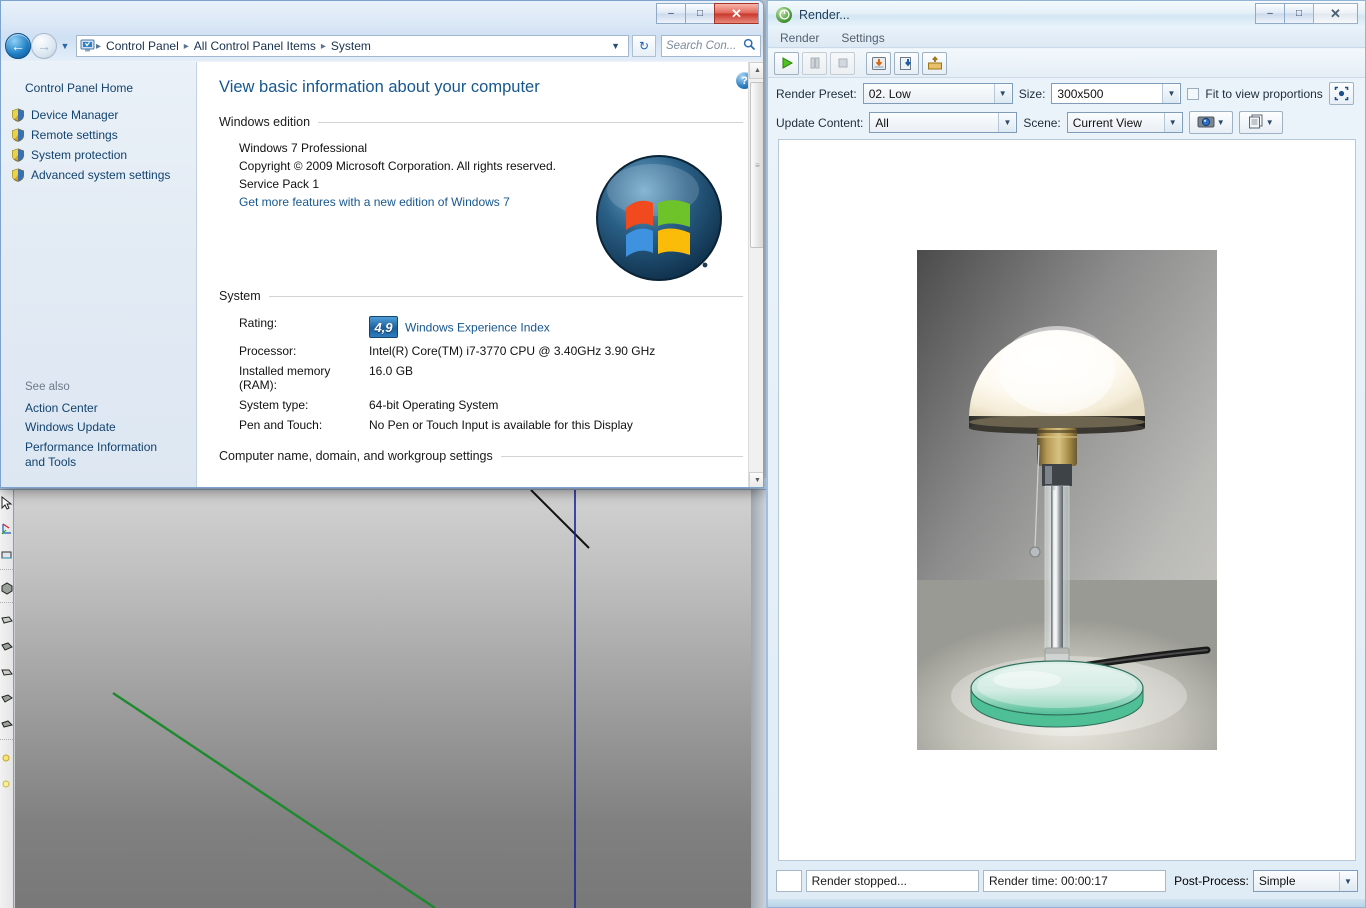 The height and width of the screenshot is (908, 1366). What do you see at coordinates (756, 479) in the screenshot?
I see `scroll-down-button: ▼` at bounding box center [756, 479].